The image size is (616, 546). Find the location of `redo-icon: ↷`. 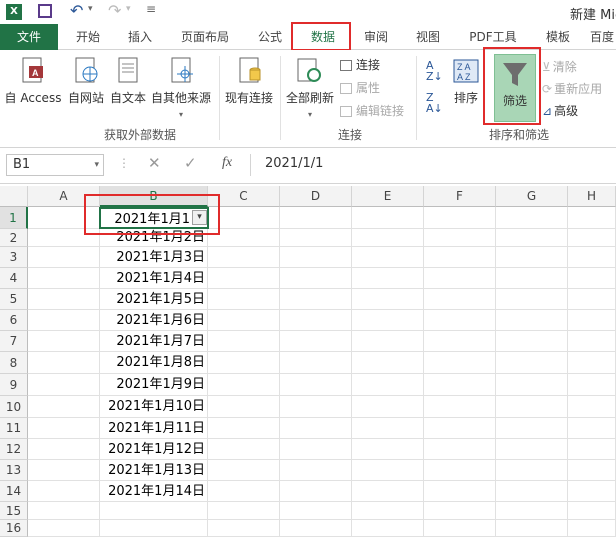

redo-icon: ↷ is located at coordinates (114, 10).